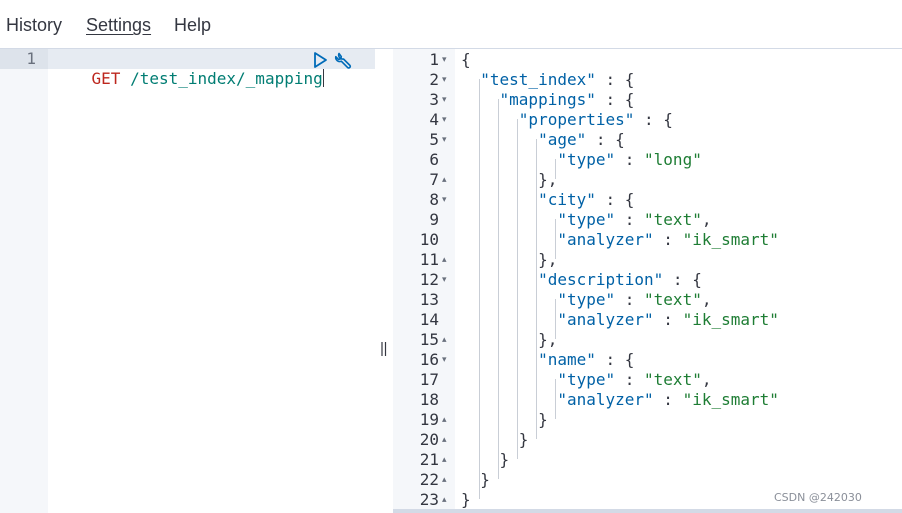 The width and height of the screenshot is (902, 513). I want to click on code-line: 12 ▾ "description" : {, so click(647, 280).